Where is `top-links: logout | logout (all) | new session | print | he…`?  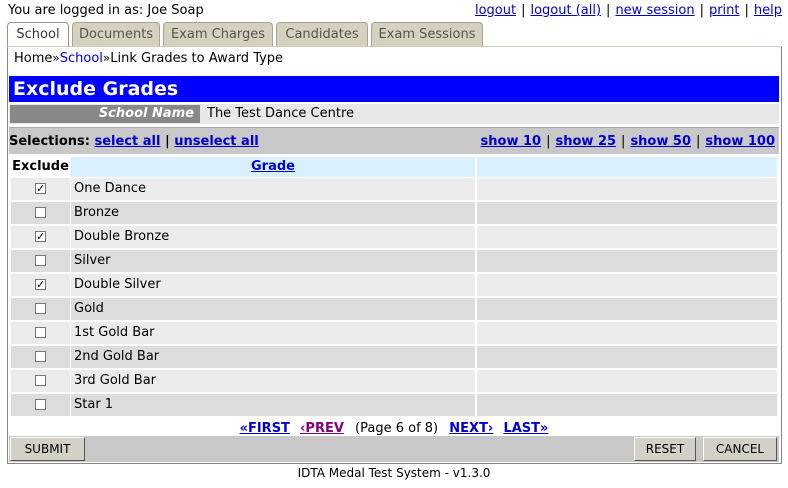
top-links: logout | logout (all) | new session | print | he… is located at coordinates (628, 10).